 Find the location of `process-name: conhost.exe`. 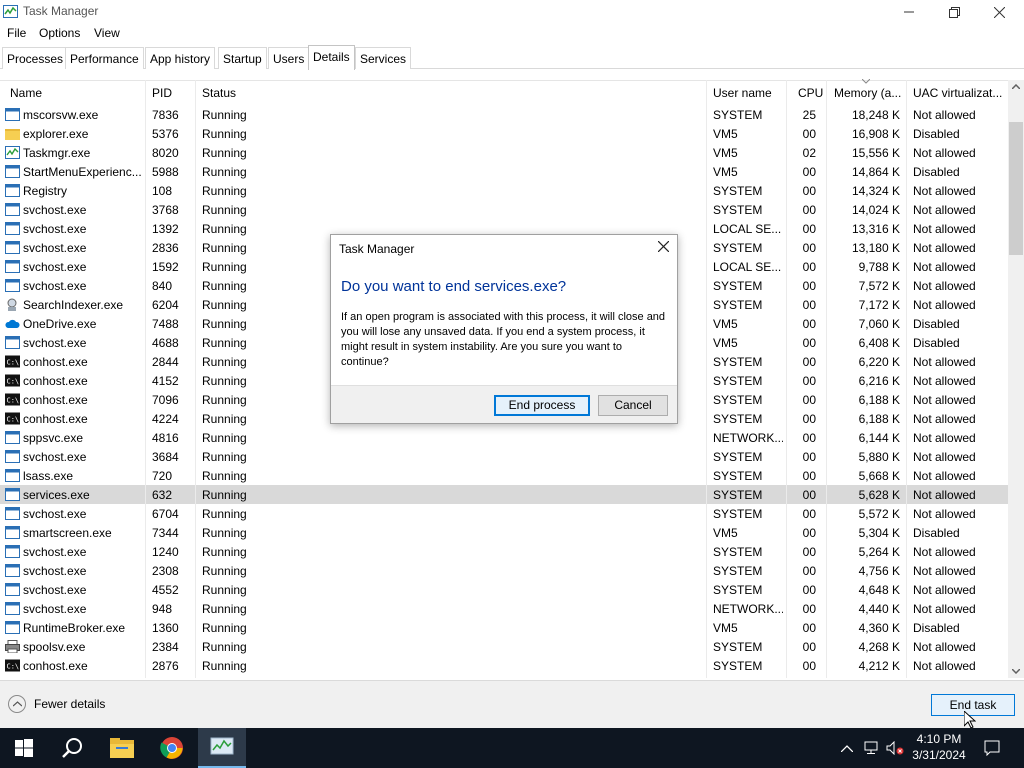

process-name: conhost.exe is located at coordinates (55, 381).